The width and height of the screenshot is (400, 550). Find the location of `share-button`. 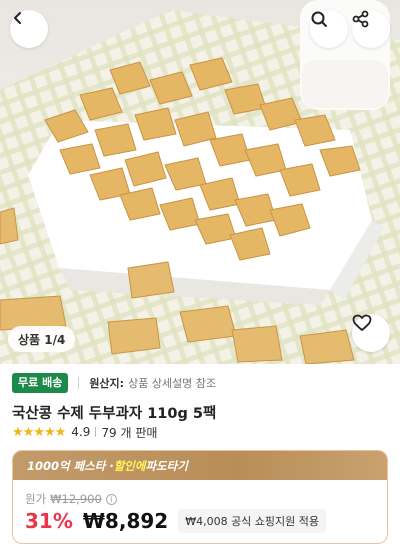

share-button is located at coordinates (371, 29).